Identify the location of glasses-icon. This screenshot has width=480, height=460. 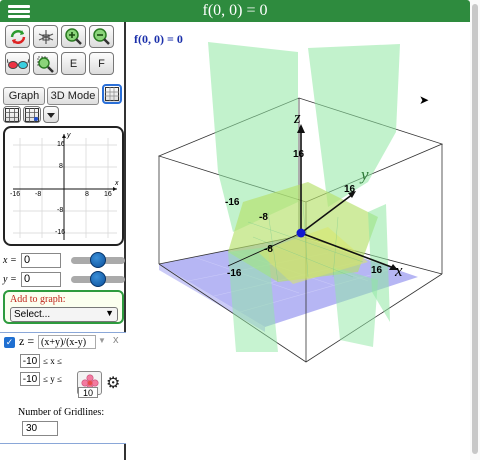
(17, 63).